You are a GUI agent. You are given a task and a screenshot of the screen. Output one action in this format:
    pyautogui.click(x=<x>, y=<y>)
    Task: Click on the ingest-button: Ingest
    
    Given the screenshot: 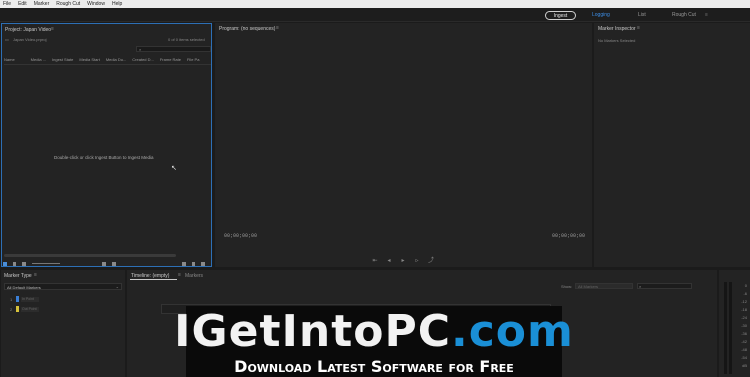 What is the action you would take?
    pyautogui.click(x=560, y=15)
    